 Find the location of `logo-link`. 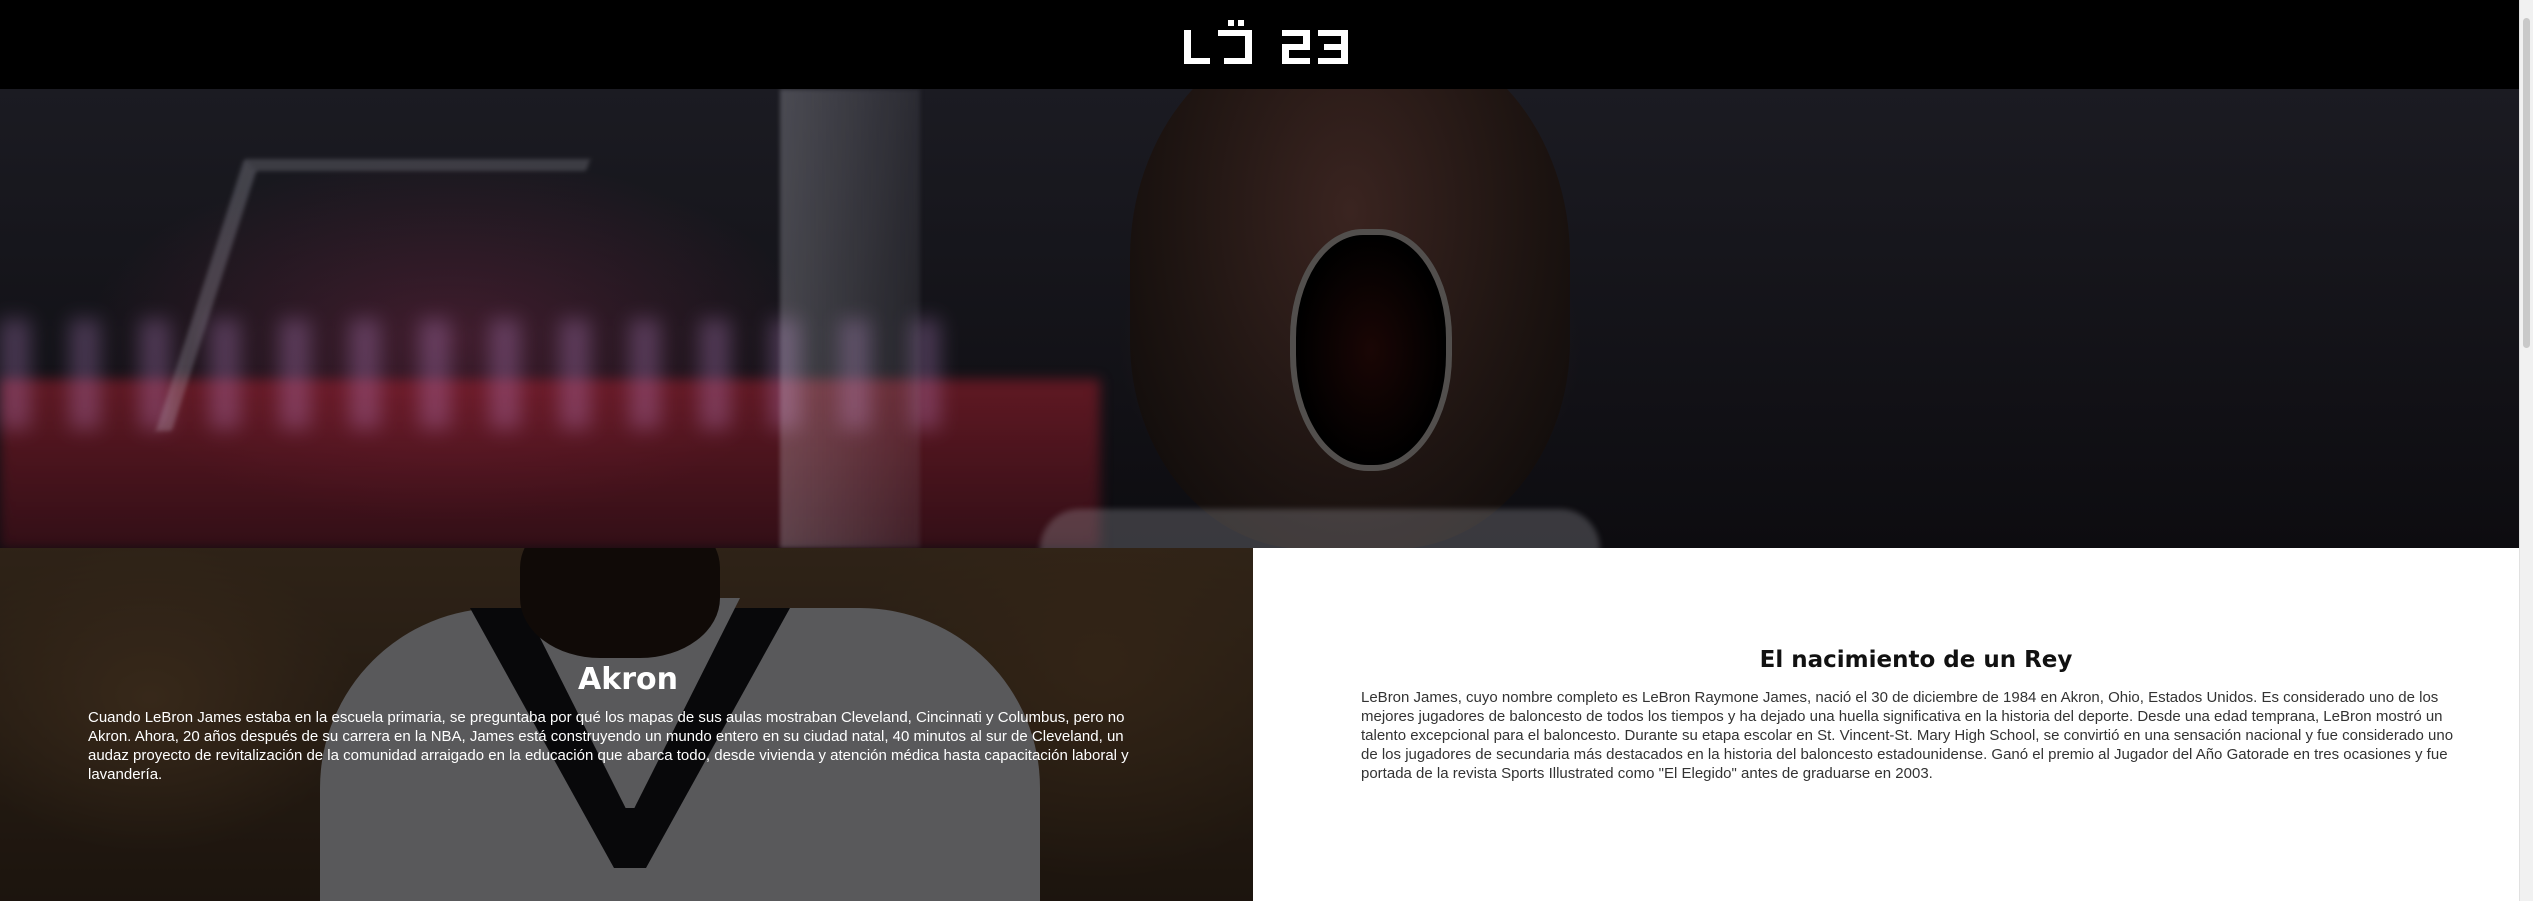

logo-link is located at coordinates (1267, 44).